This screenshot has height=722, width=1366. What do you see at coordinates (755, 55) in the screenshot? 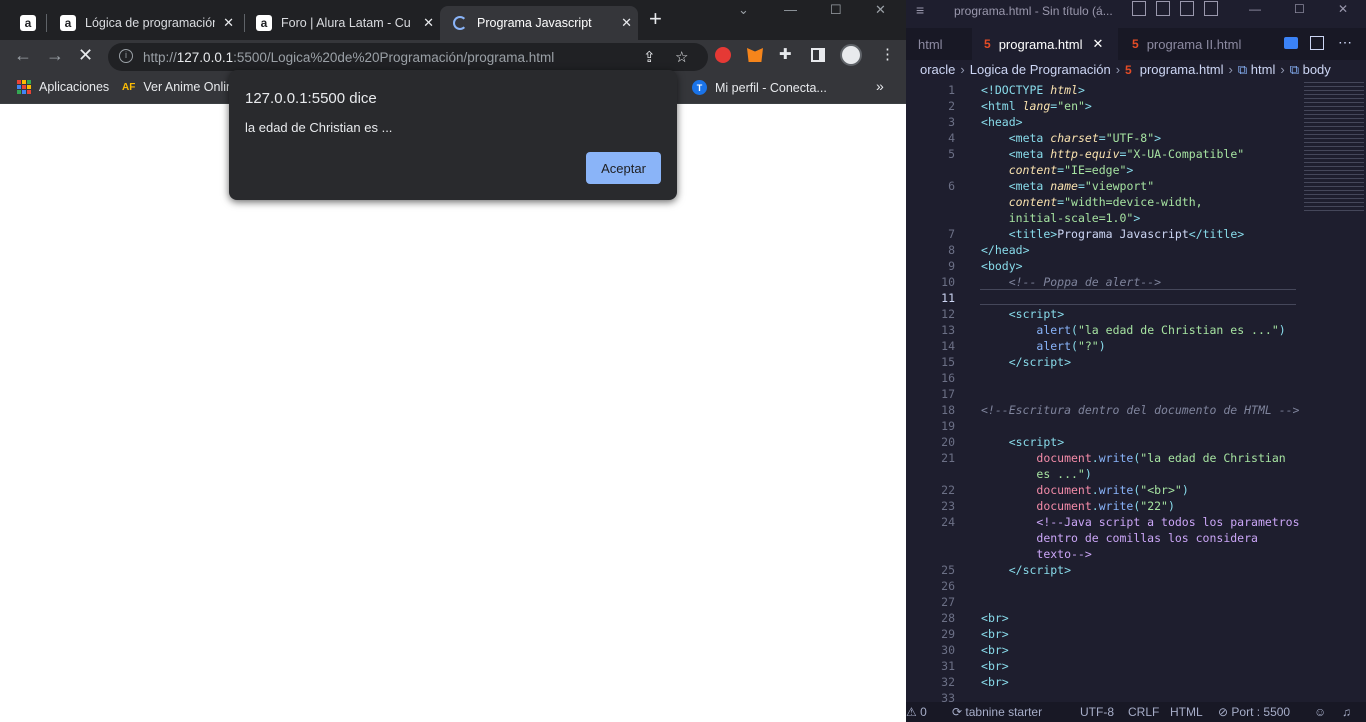
I see `metamask-icon` at bounding box center [755, 55].